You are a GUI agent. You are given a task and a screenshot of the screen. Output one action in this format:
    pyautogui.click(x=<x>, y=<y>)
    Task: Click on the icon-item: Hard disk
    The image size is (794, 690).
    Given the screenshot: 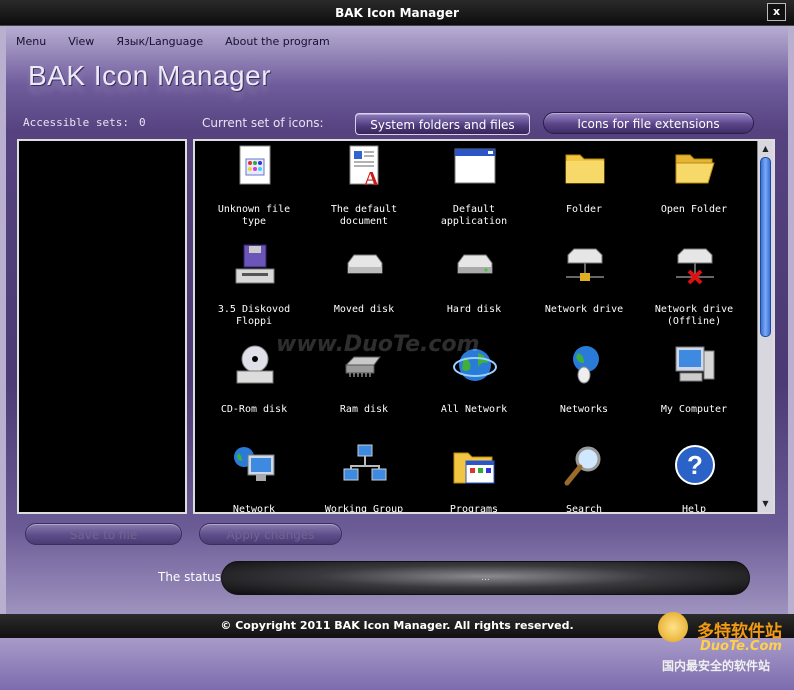 What is the action you would take?
    pyautogui.click(x=474, y=291)
    